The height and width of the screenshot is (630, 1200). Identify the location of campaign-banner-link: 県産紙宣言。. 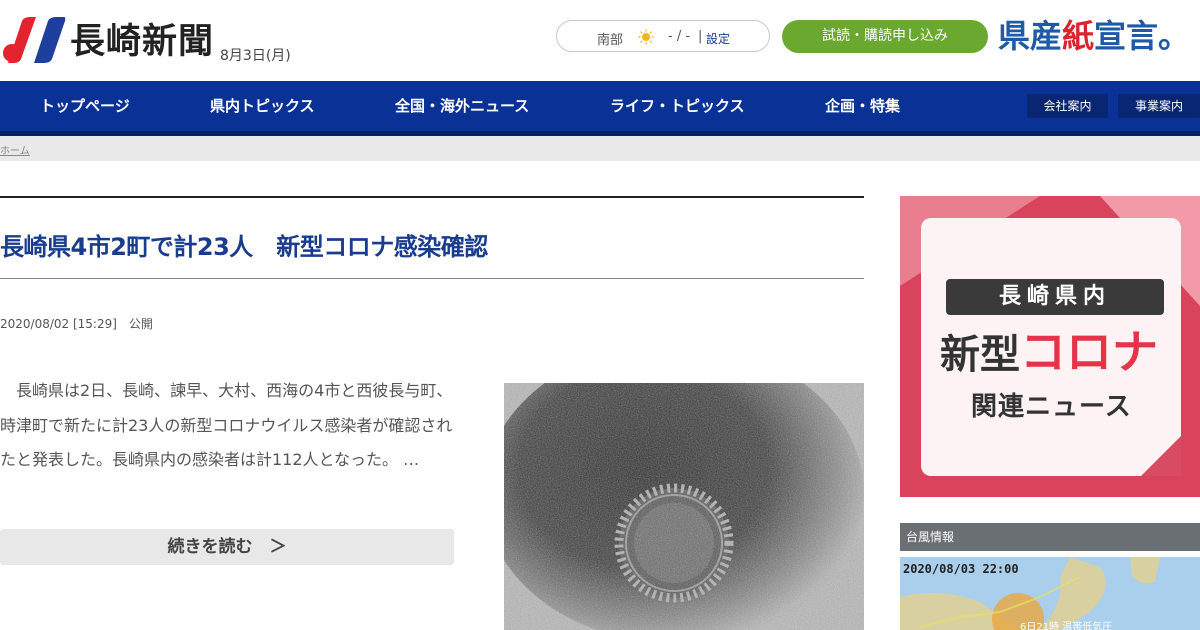
(1094, 36).